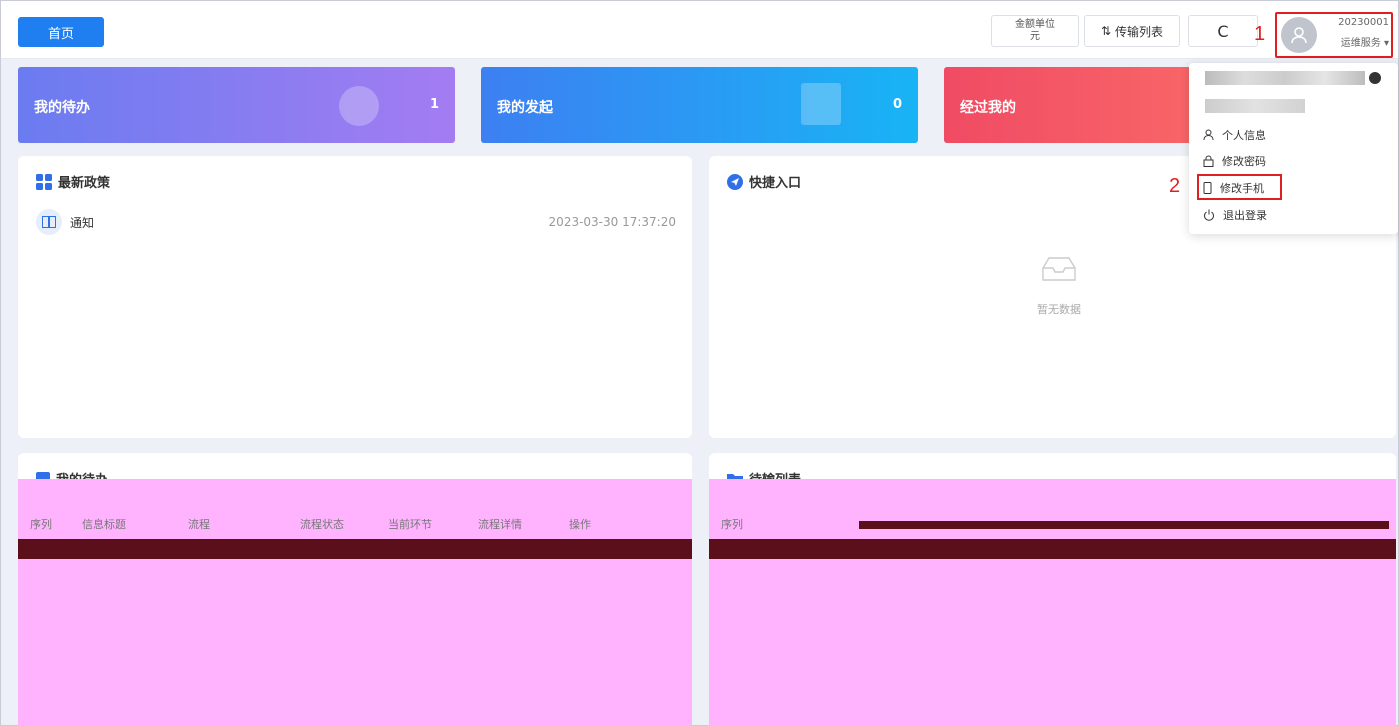 The height and width of the screenshot is (726, 1399). Describe the element at coordinates (1356, 41) in the screenshot. I see `user-role-dropdown: 运维服务 ▾` at that location.